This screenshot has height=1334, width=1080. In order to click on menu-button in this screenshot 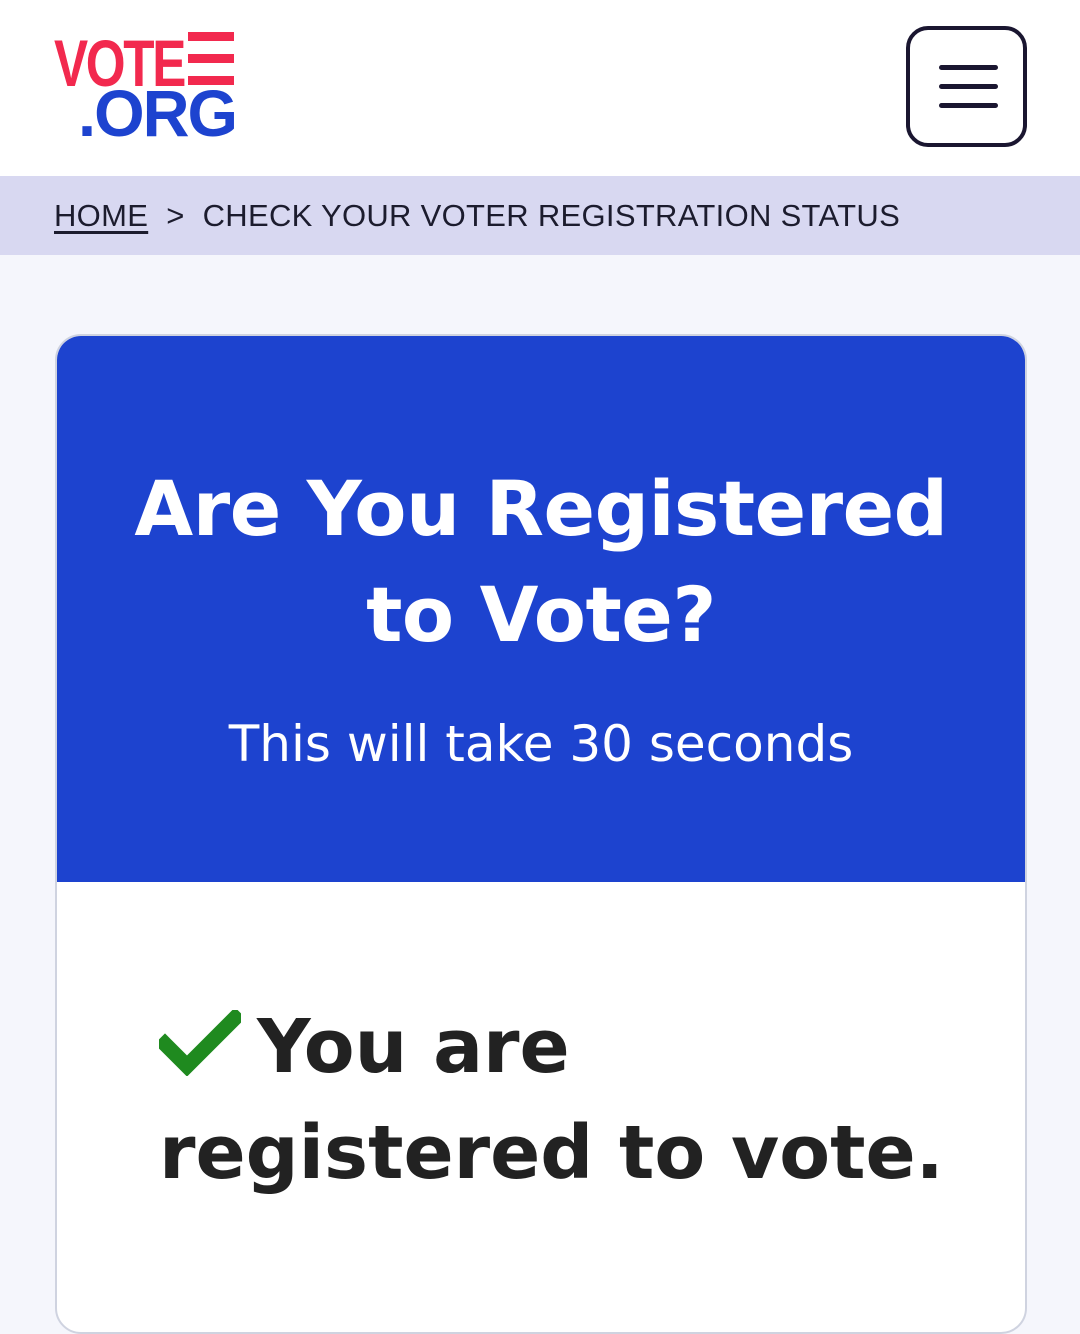, I will do `click(966, 86)`.